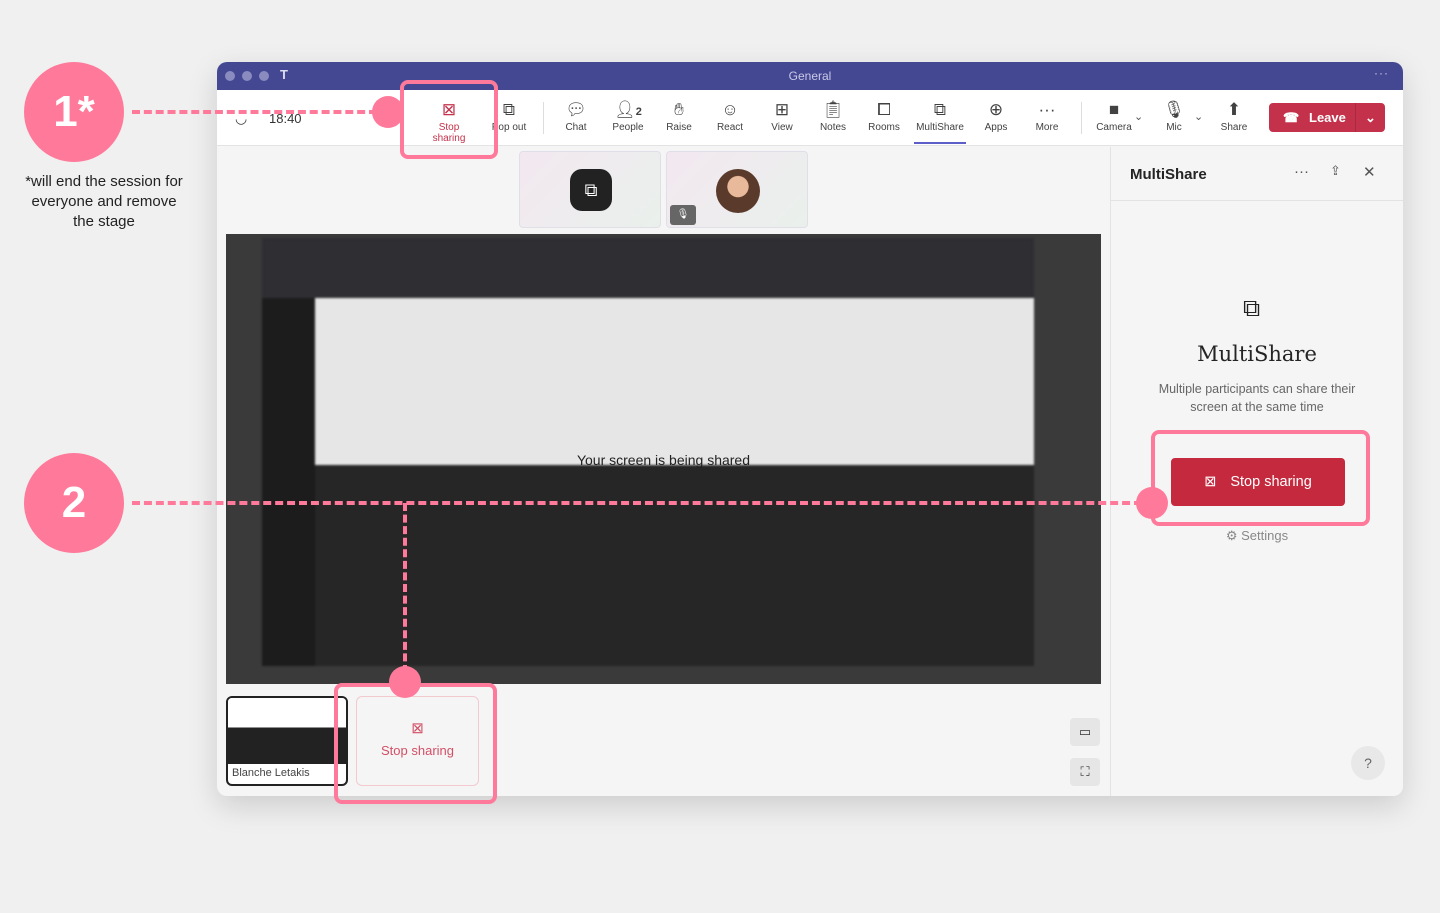 The image size is (1440, 913). I want to click on notes-button: 📋︎ Notes, so click(833, 115).